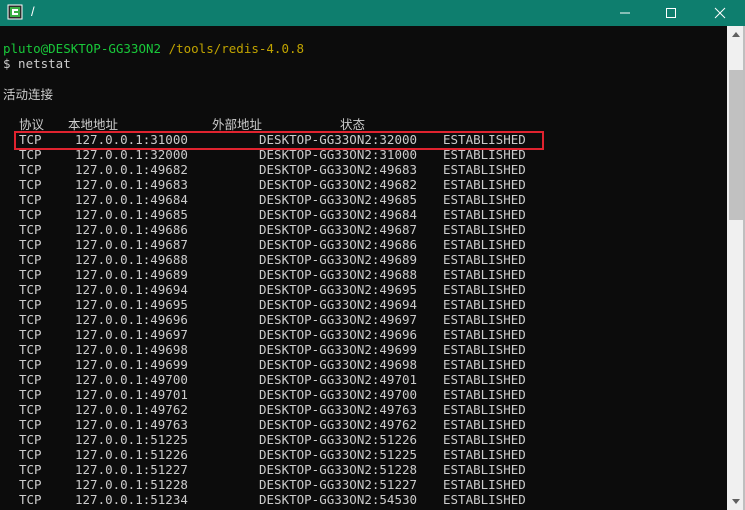 This screenshot has height=510, width=745. I want to click on prompt-path: /tools/redis-4.0.8, so click(236, 48).